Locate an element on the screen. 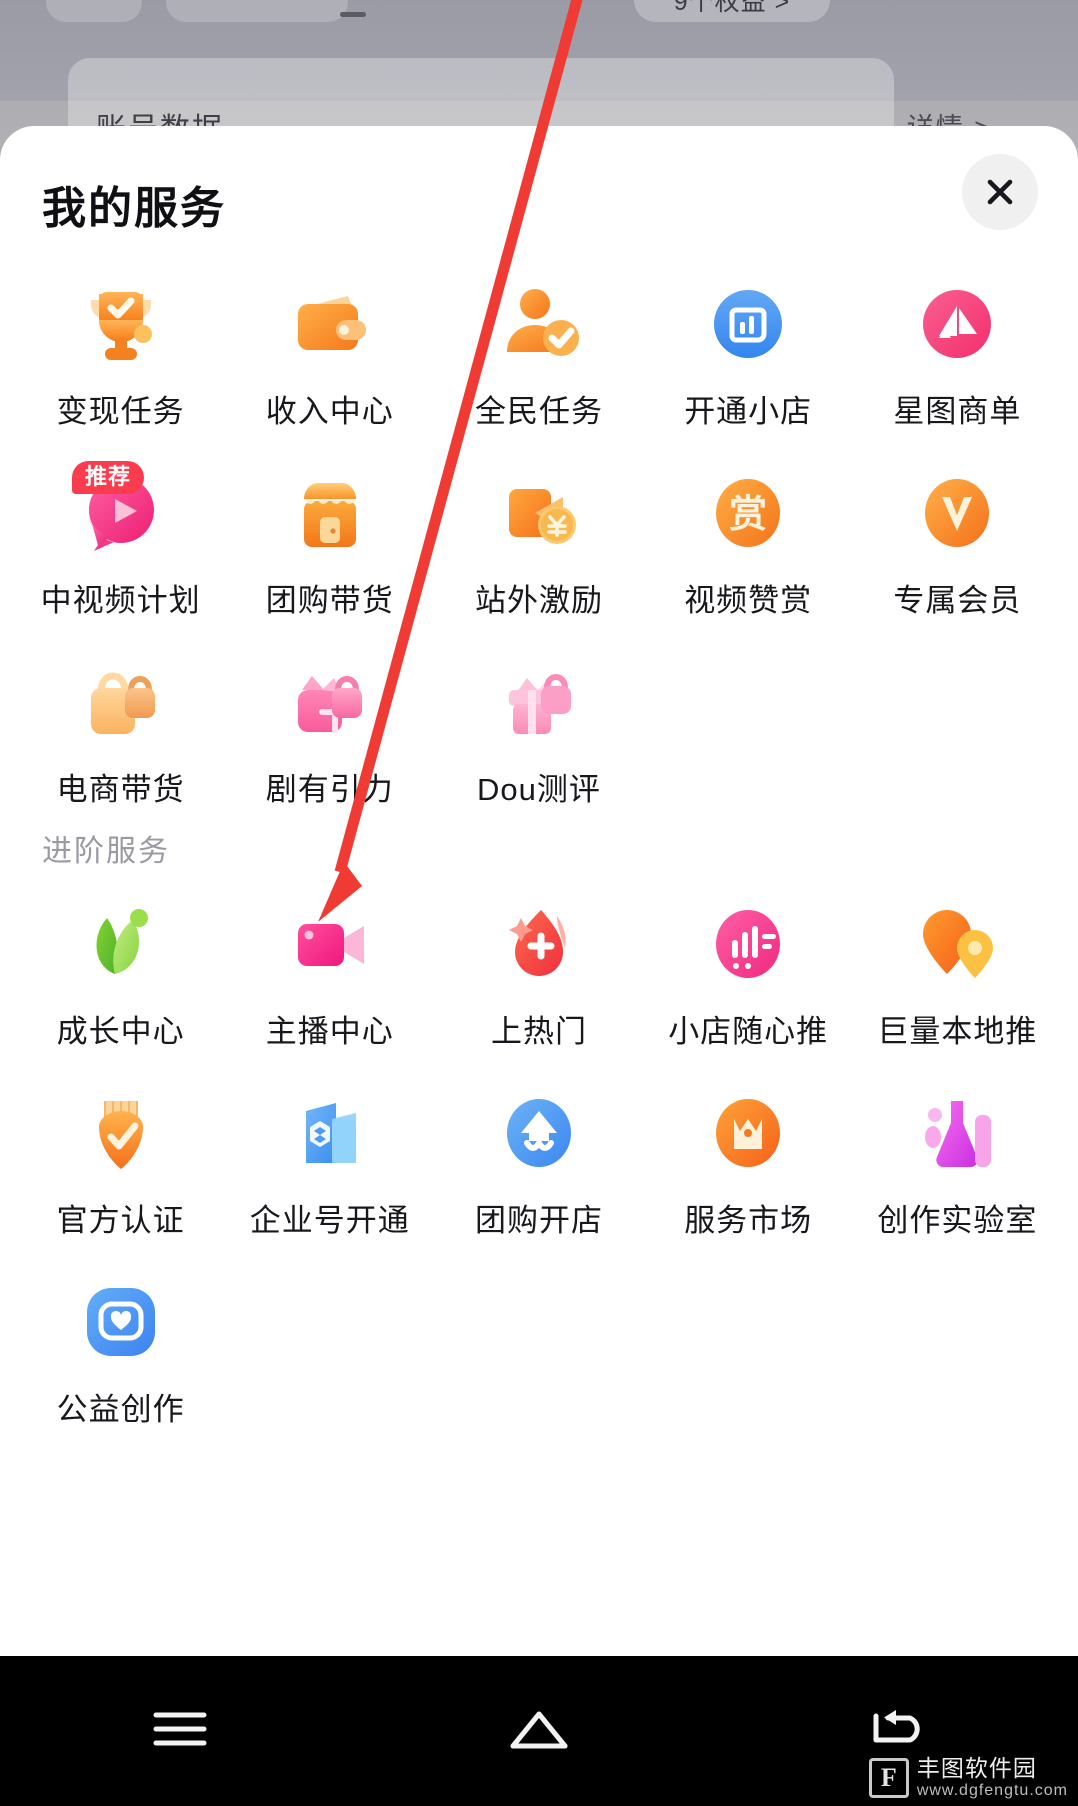  service-item-label: 开通小店 is located at coordinates (748, 411).